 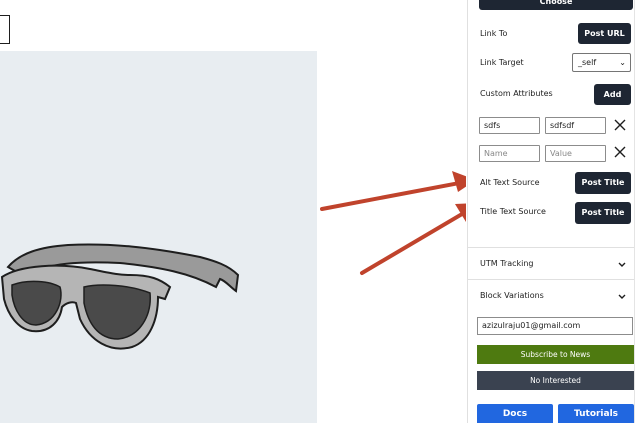 I want to click on chevron-down-icon: ⌄, so click(x=622, y=62).